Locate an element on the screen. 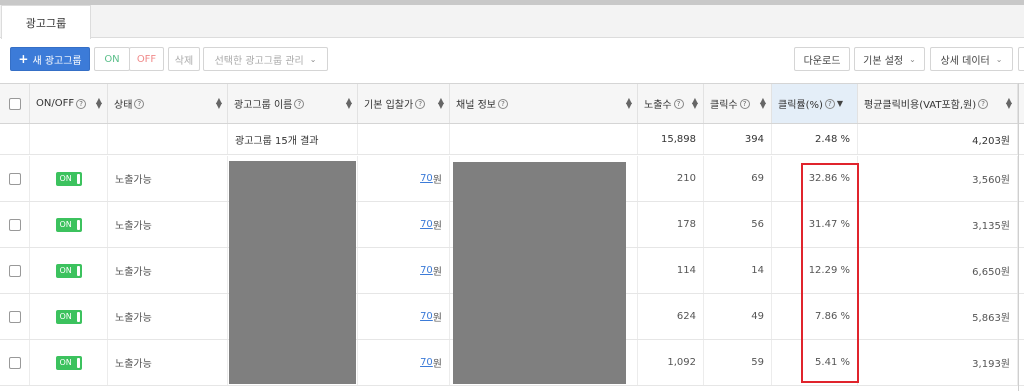 This screenshot has width=1024, height=391. header-cpc: 평균클릭비용(VAT포함,원)? ▲ ▼ is located at coordinates (938, 103).